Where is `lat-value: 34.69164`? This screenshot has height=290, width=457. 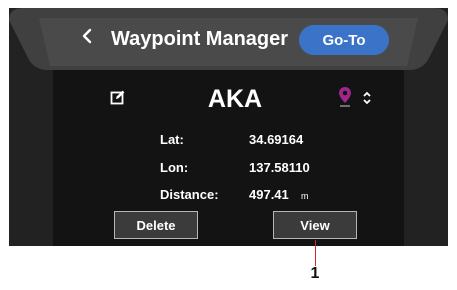 lat-value: 34.69164 is located at coordinates (276, 139).